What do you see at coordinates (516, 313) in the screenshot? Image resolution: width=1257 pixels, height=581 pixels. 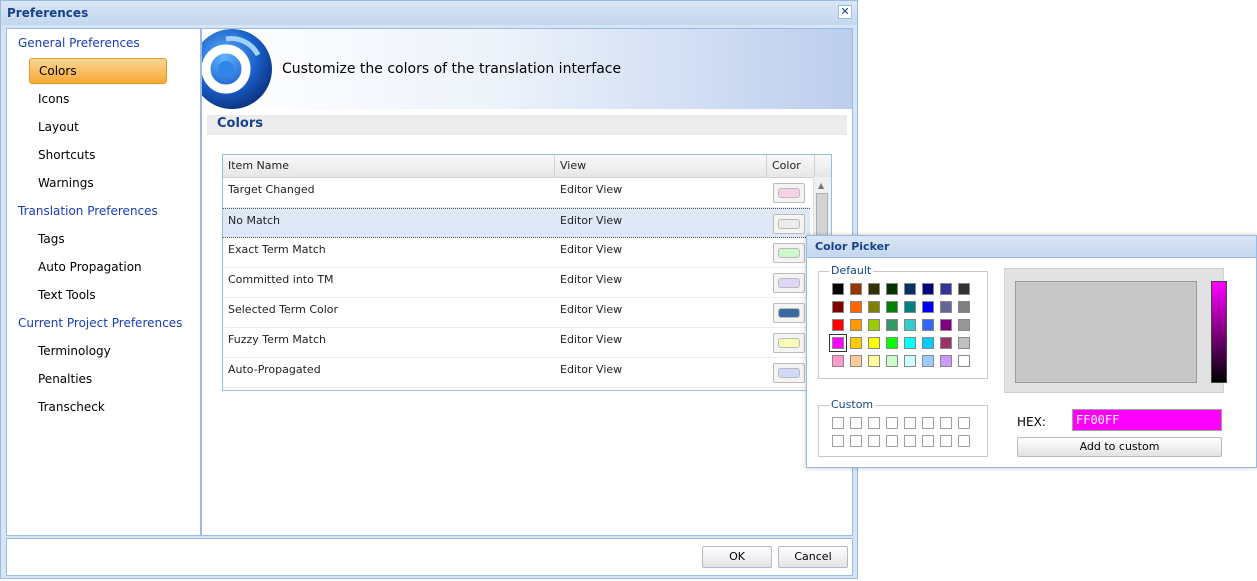 I see `table-row: Selected Term Color Editor View` at bounding box center [516, 313].